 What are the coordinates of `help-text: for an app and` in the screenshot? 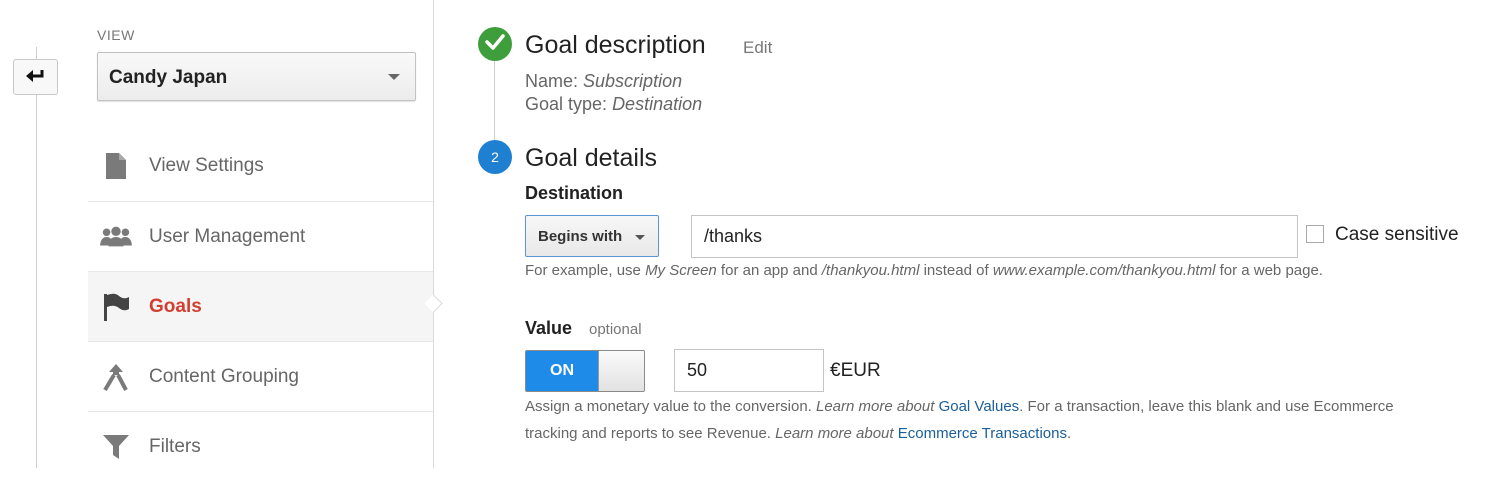 It's located at (769, 270).